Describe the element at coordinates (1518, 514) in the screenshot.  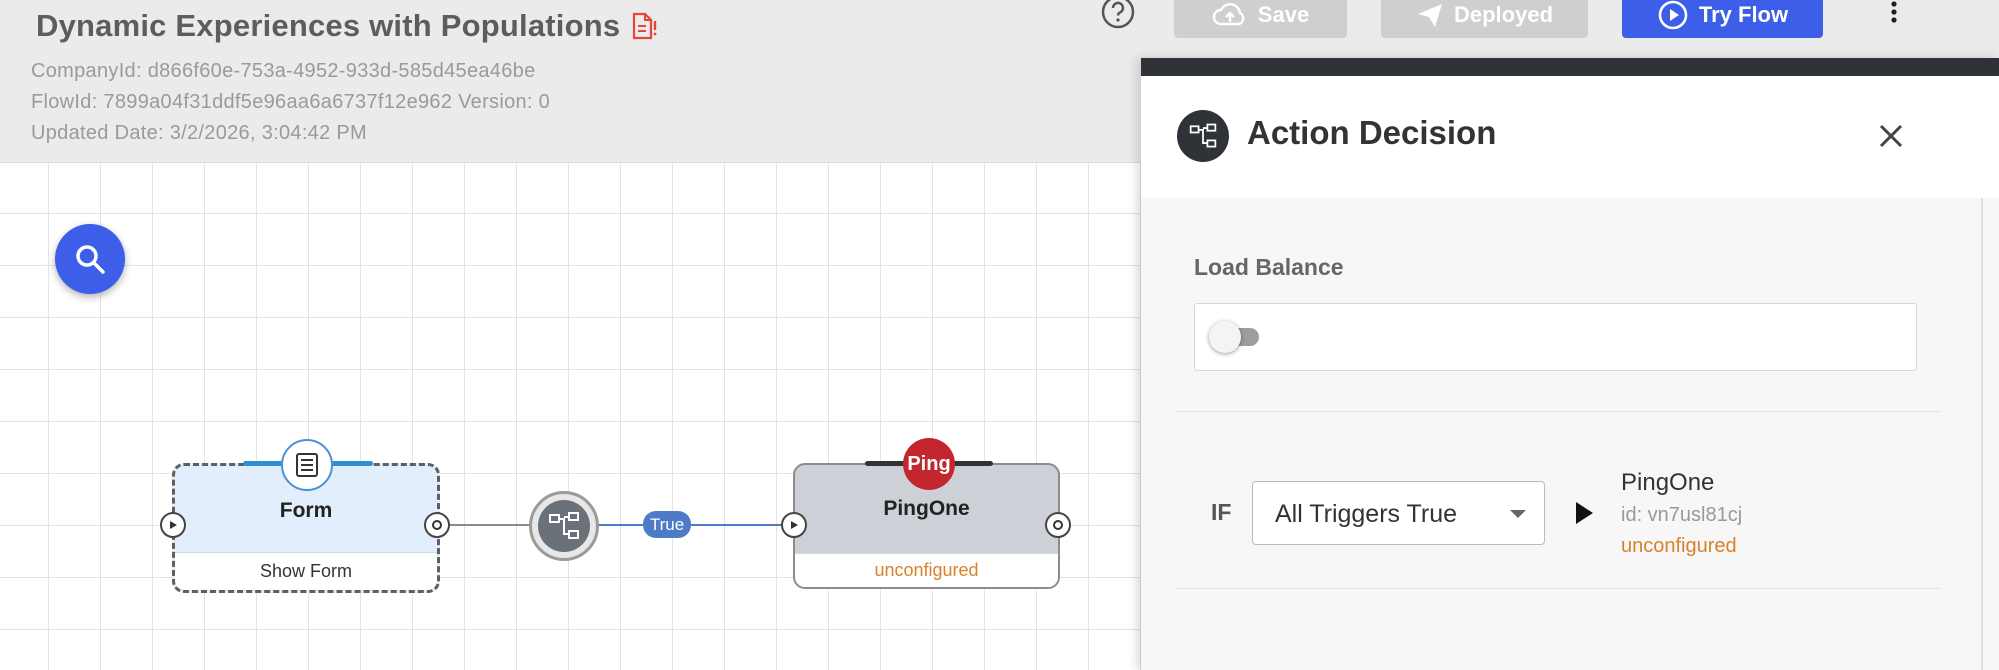
I see `chevron-down-icon` at that location.